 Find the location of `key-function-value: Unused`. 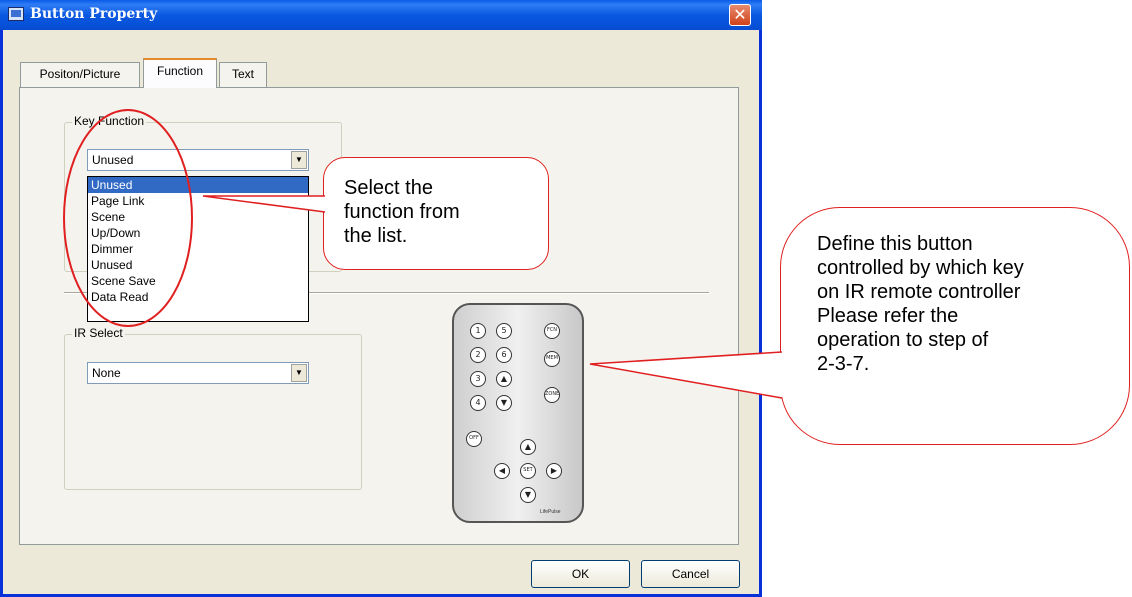

key-function-value: Unused is located at coordinates (113, 160).